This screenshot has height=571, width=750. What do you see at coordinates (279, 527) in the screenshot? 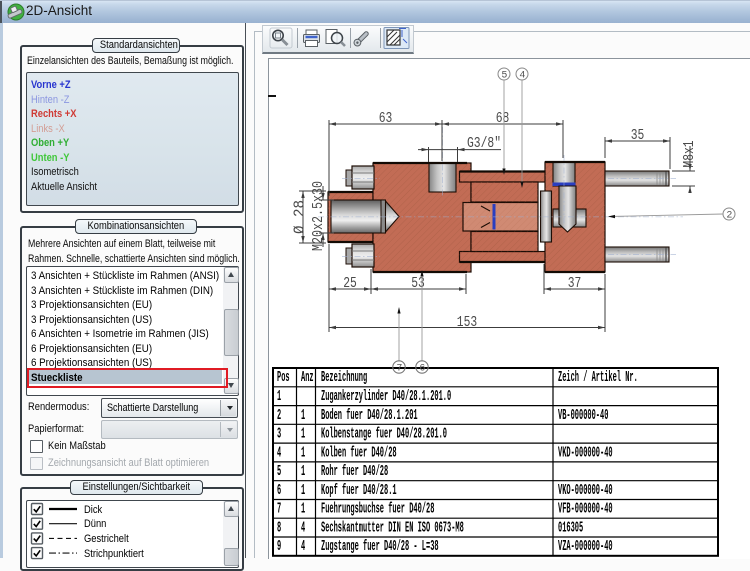
I see `svg-text: 8` at bounding box center [279, 527].